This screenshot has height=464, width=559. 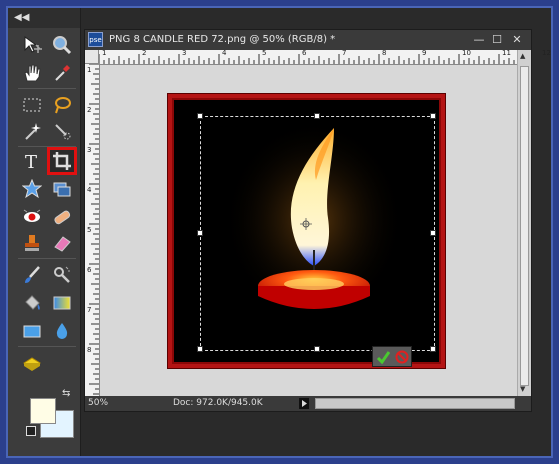 I want to click on ruler-left-label: 2, so click(x=89, y=110).